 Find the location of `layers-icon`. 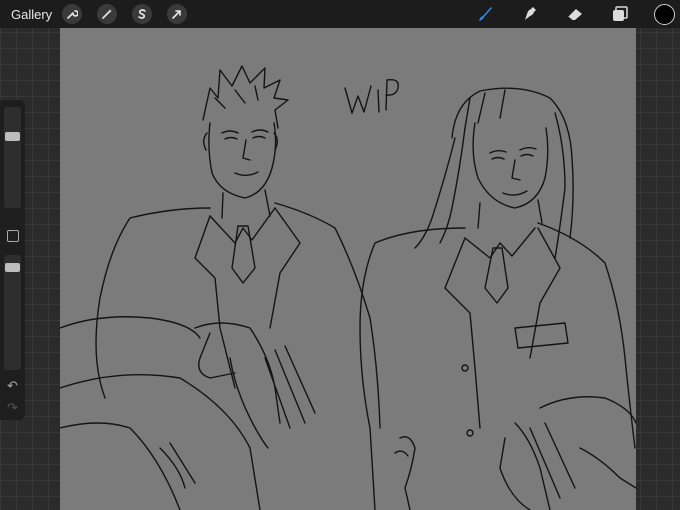

layers-icon is located at coordinates (620, 13).